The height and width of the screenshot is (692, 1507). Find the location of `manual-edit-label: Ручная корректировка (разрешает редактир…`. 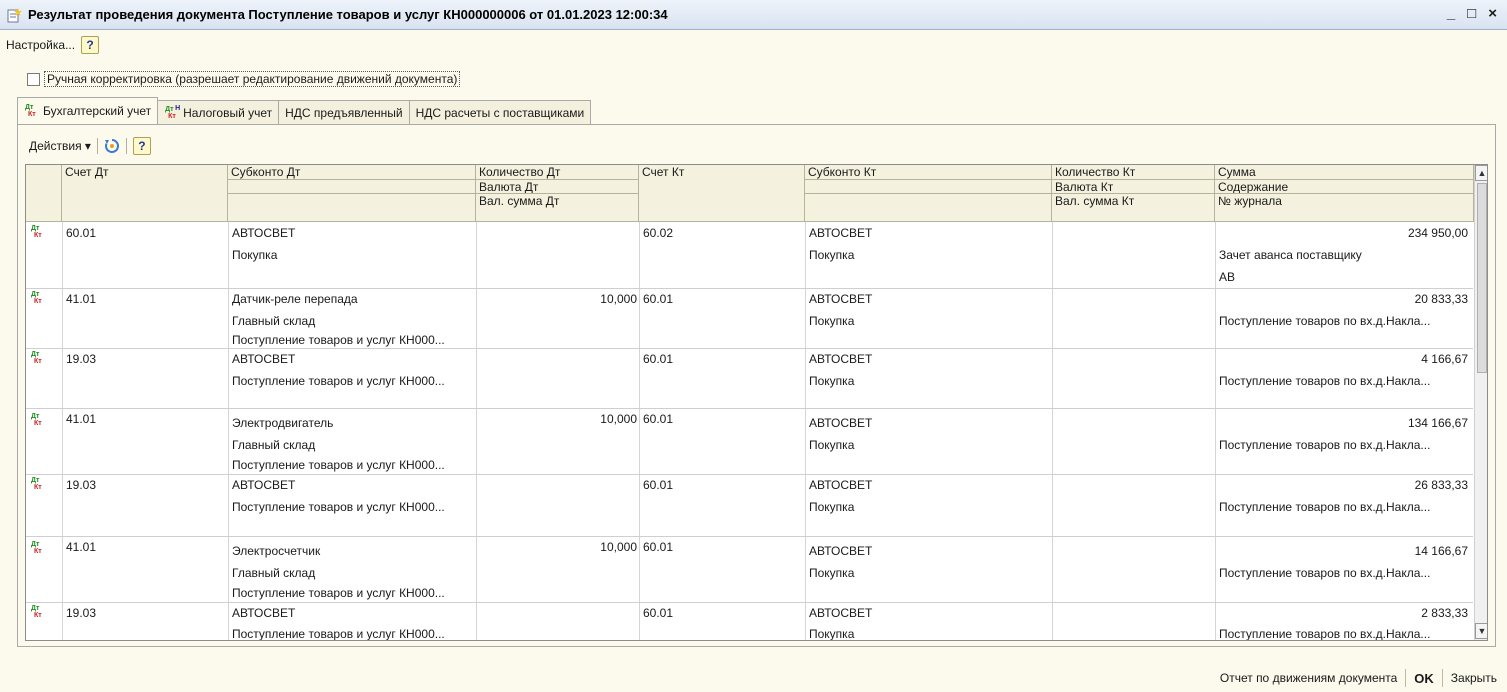

manual-edit-label: Ручная корректировка (разрешает редактир… is located at coordinates (252, 79).